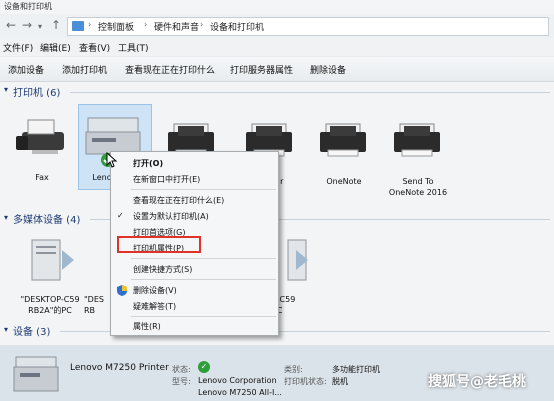 This screenshot has height=401, width=554. What do you see at coordinates (42, 177) in the screenshot?
I see `device-label: Fax` at bounding box center [42, 177].